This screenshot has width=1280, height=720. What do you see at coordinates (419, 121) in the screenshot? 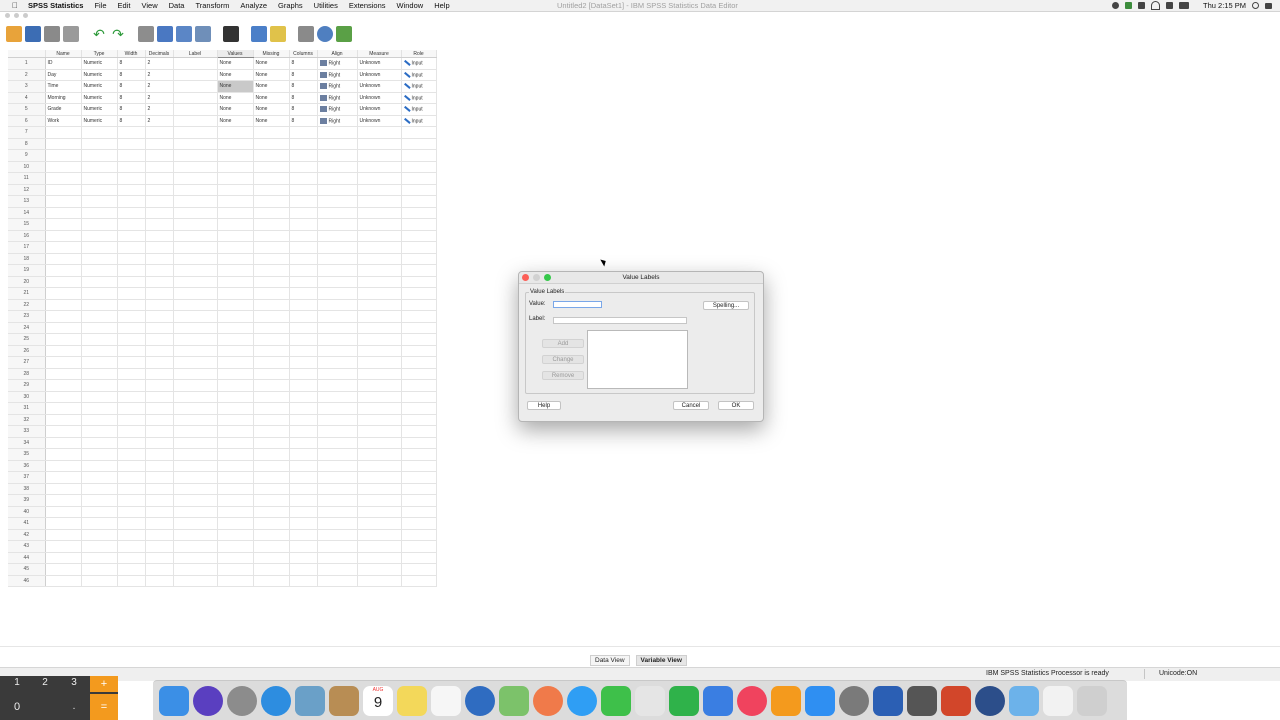
I see `cell-role: Input` at bounding box center [419, 121].